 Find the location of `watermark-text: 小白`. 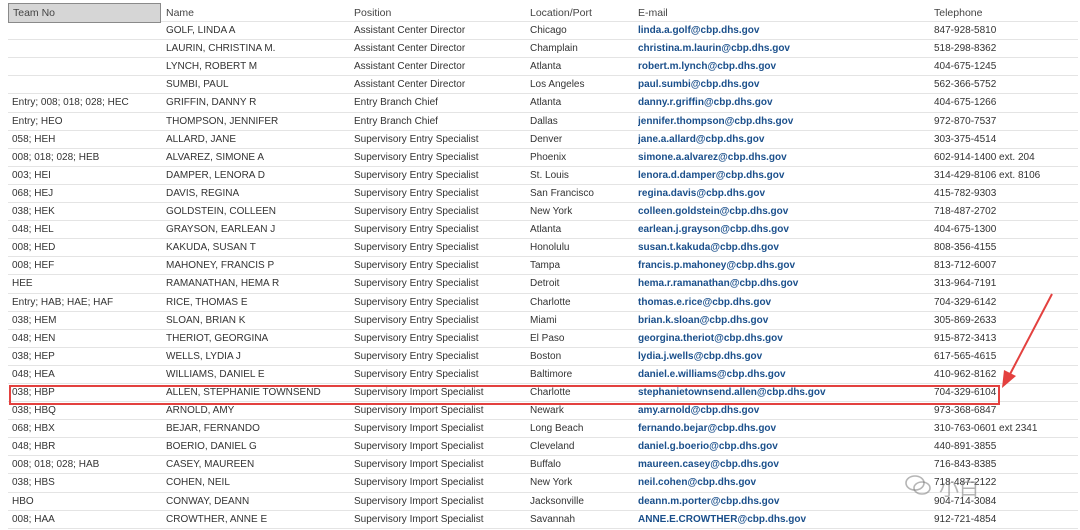

watermark-text: 小白 is located at coordinates (959, 488).